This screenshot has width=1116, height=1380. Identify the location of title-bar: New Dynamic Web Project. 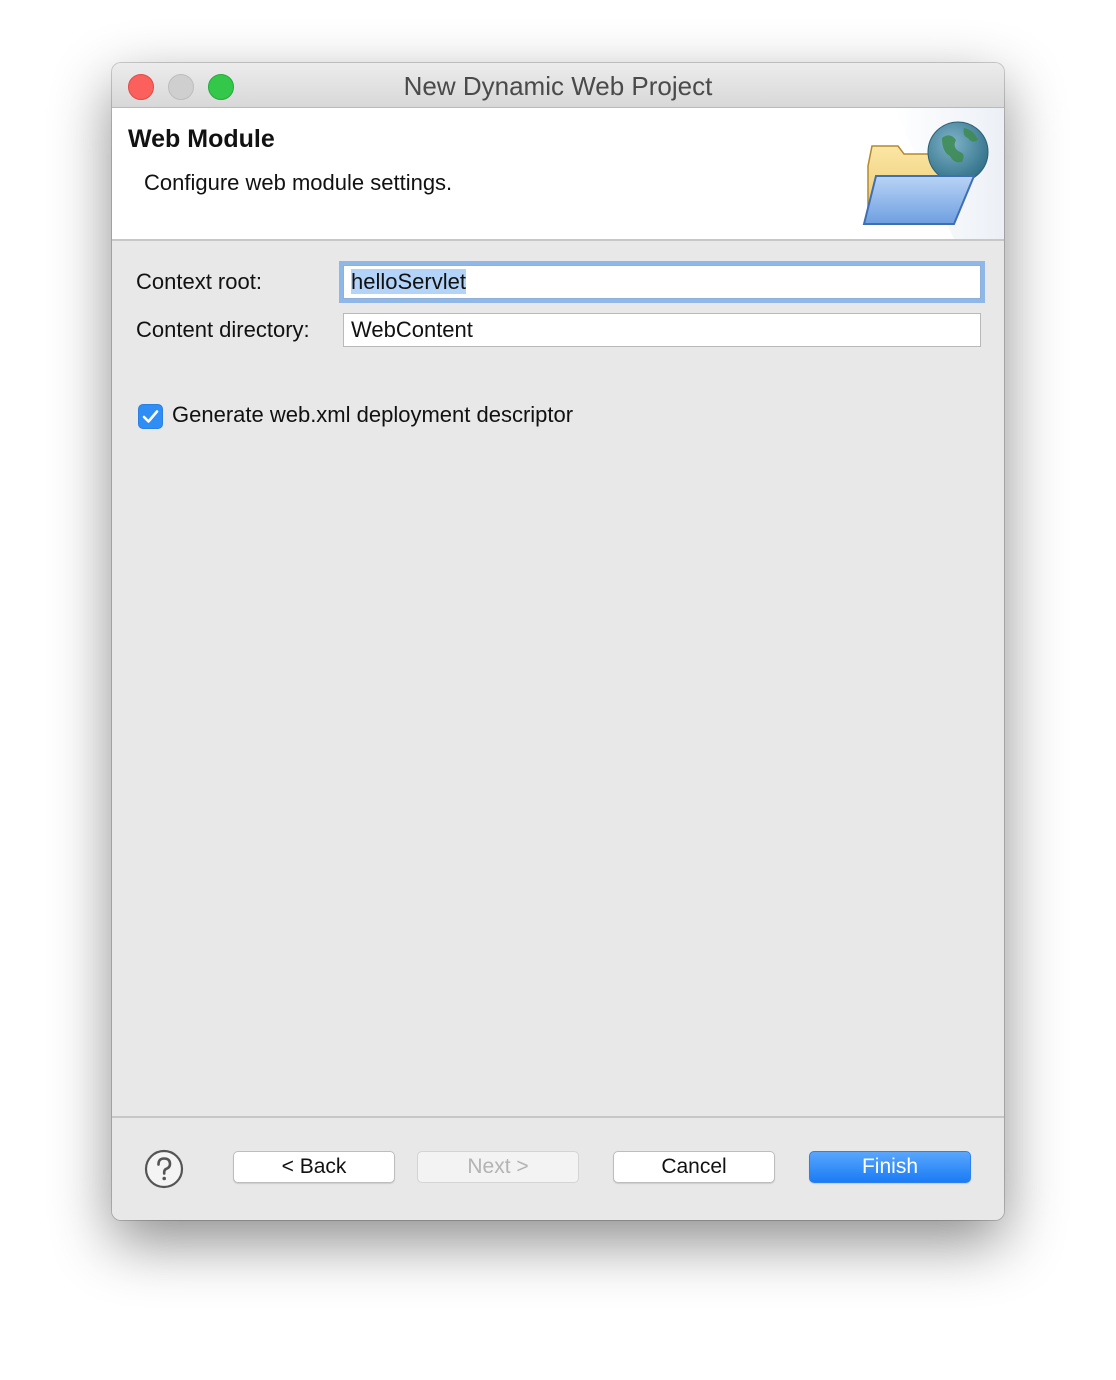
(558, 85).